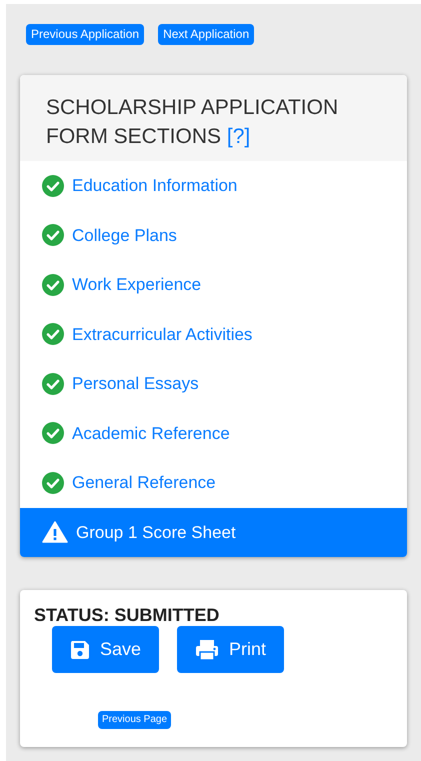 The image size is (421, 761). What do you see at coordinates (213, 483) in the screenshot?
I see `section-item: General Reference` at bounding box center [213, 483].